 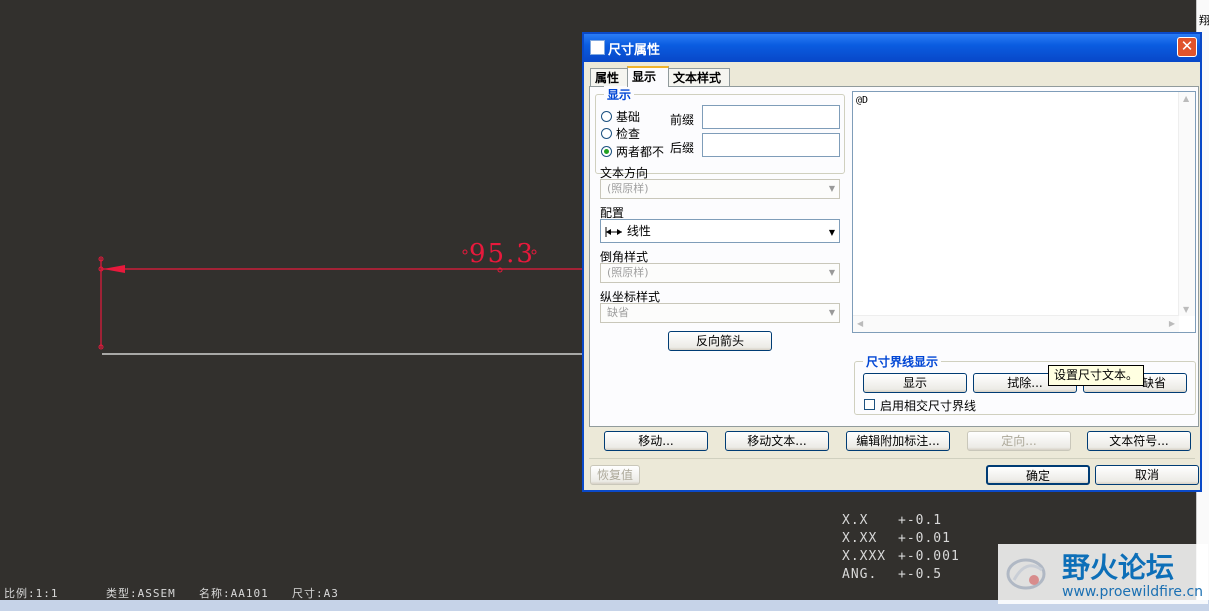 I want to click on status-type: 类型:ASSEM, so click(x=141, y=593).